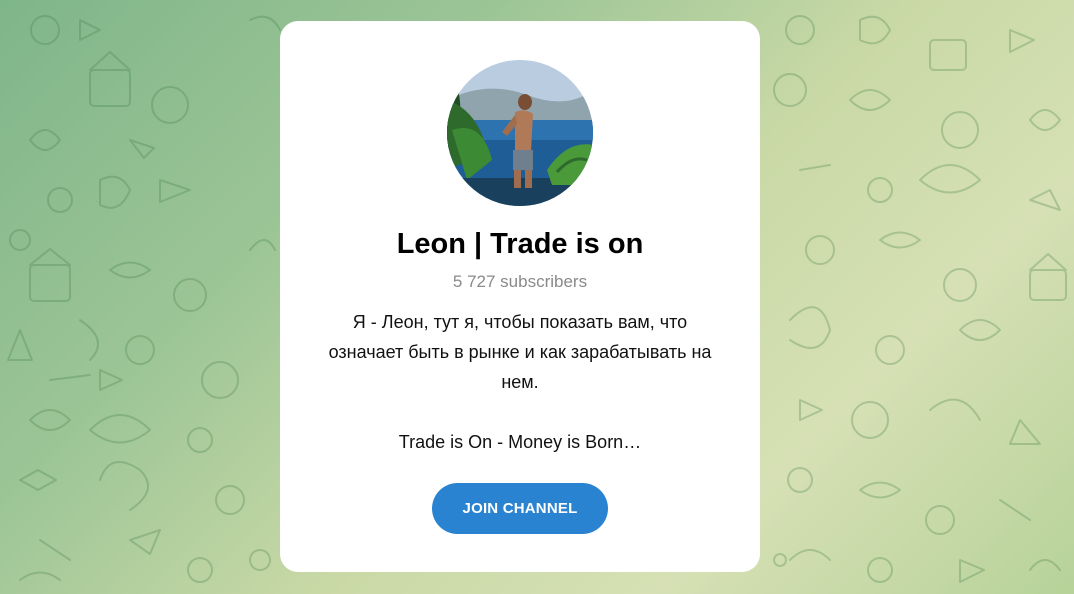 The image size is (1074, 594). What do you see at coordinates (520, 244) in the screenshot?
I see `channel-title: Leon | Trade is on` at bounding box center [520, 244].